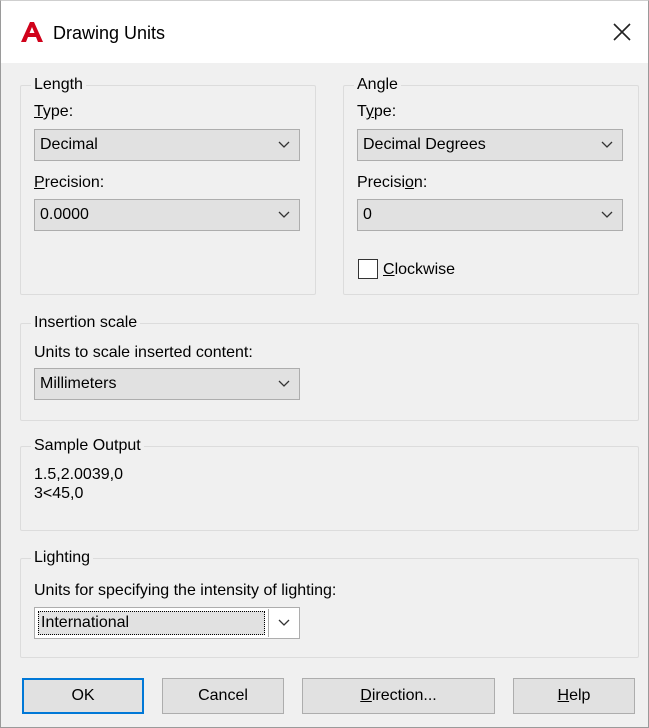 Image resolution: width=649 pixels, height=728 pixels. What do you see at coordinates (377, 111) in the screenshot?
I see `angle-type-label: Type:` at bounding box center [377, 111].